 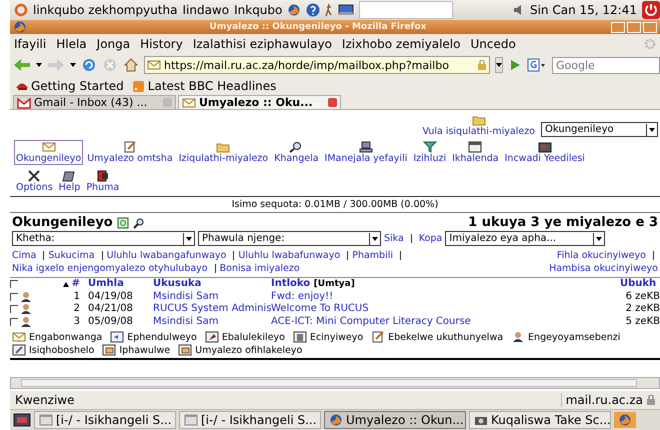 I want to click on select-dropdown: Khetha:, so click(x=103, y=238).